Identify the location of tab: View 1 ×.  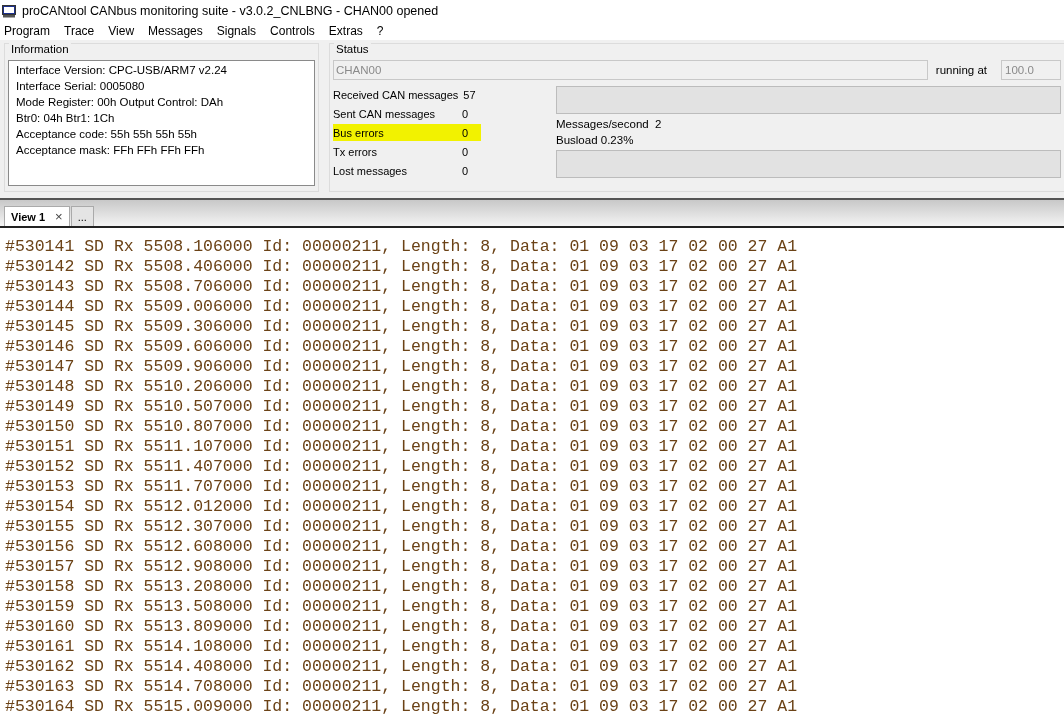
(37, 216).